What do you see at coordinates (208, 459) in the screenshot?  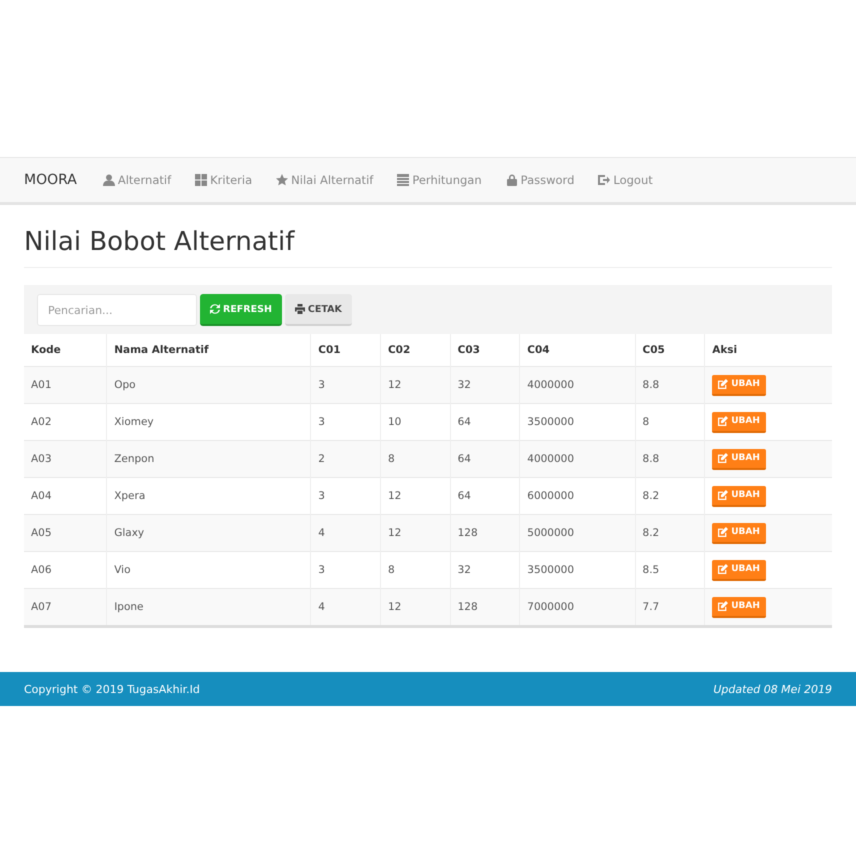 I see `table-cell: Zenpon` at bounding box center [208, 459].